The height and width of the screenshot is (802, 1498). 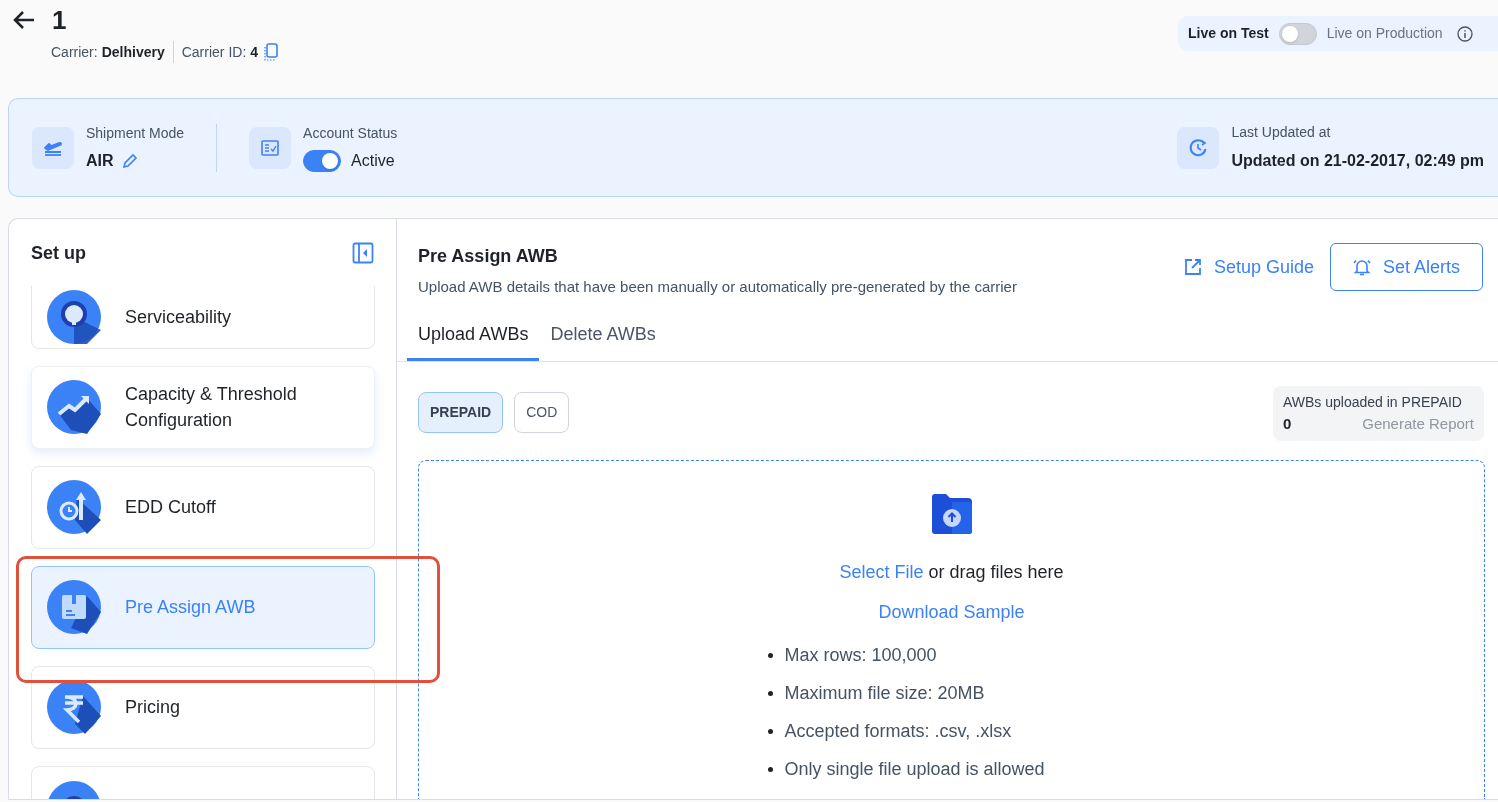 I want to click on carrier-id-label: Carrier ID:, so click(x=214, y=52).